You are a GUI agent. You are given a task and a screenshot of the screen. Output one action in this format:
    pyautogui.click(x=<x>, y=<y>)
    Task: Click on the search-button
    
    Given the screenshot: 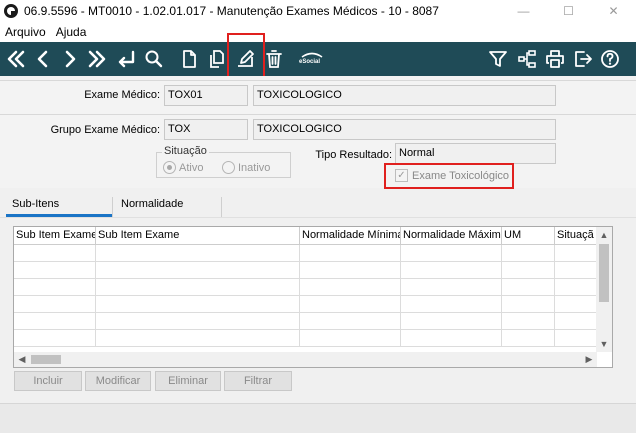 What is the action you would take?
    pyautogui.click(x=154, y=59)
    